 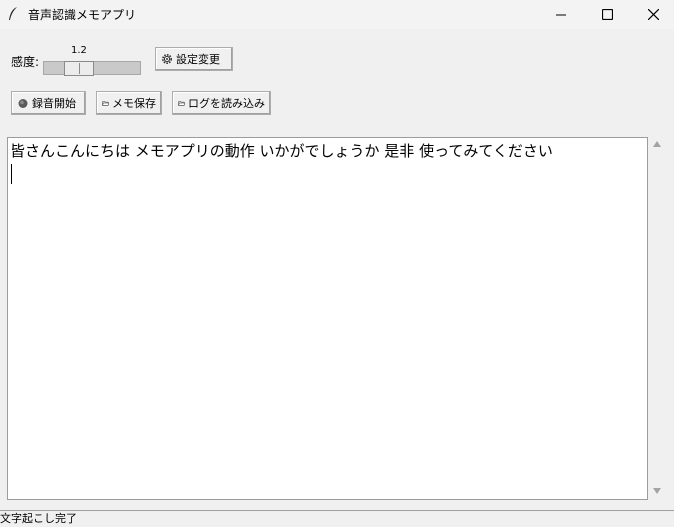 What do you see at coordinates (337, 14) in the screenshot?
I see `title-bar: 音声認識メモアプリ` at bounding box center [337, 14].